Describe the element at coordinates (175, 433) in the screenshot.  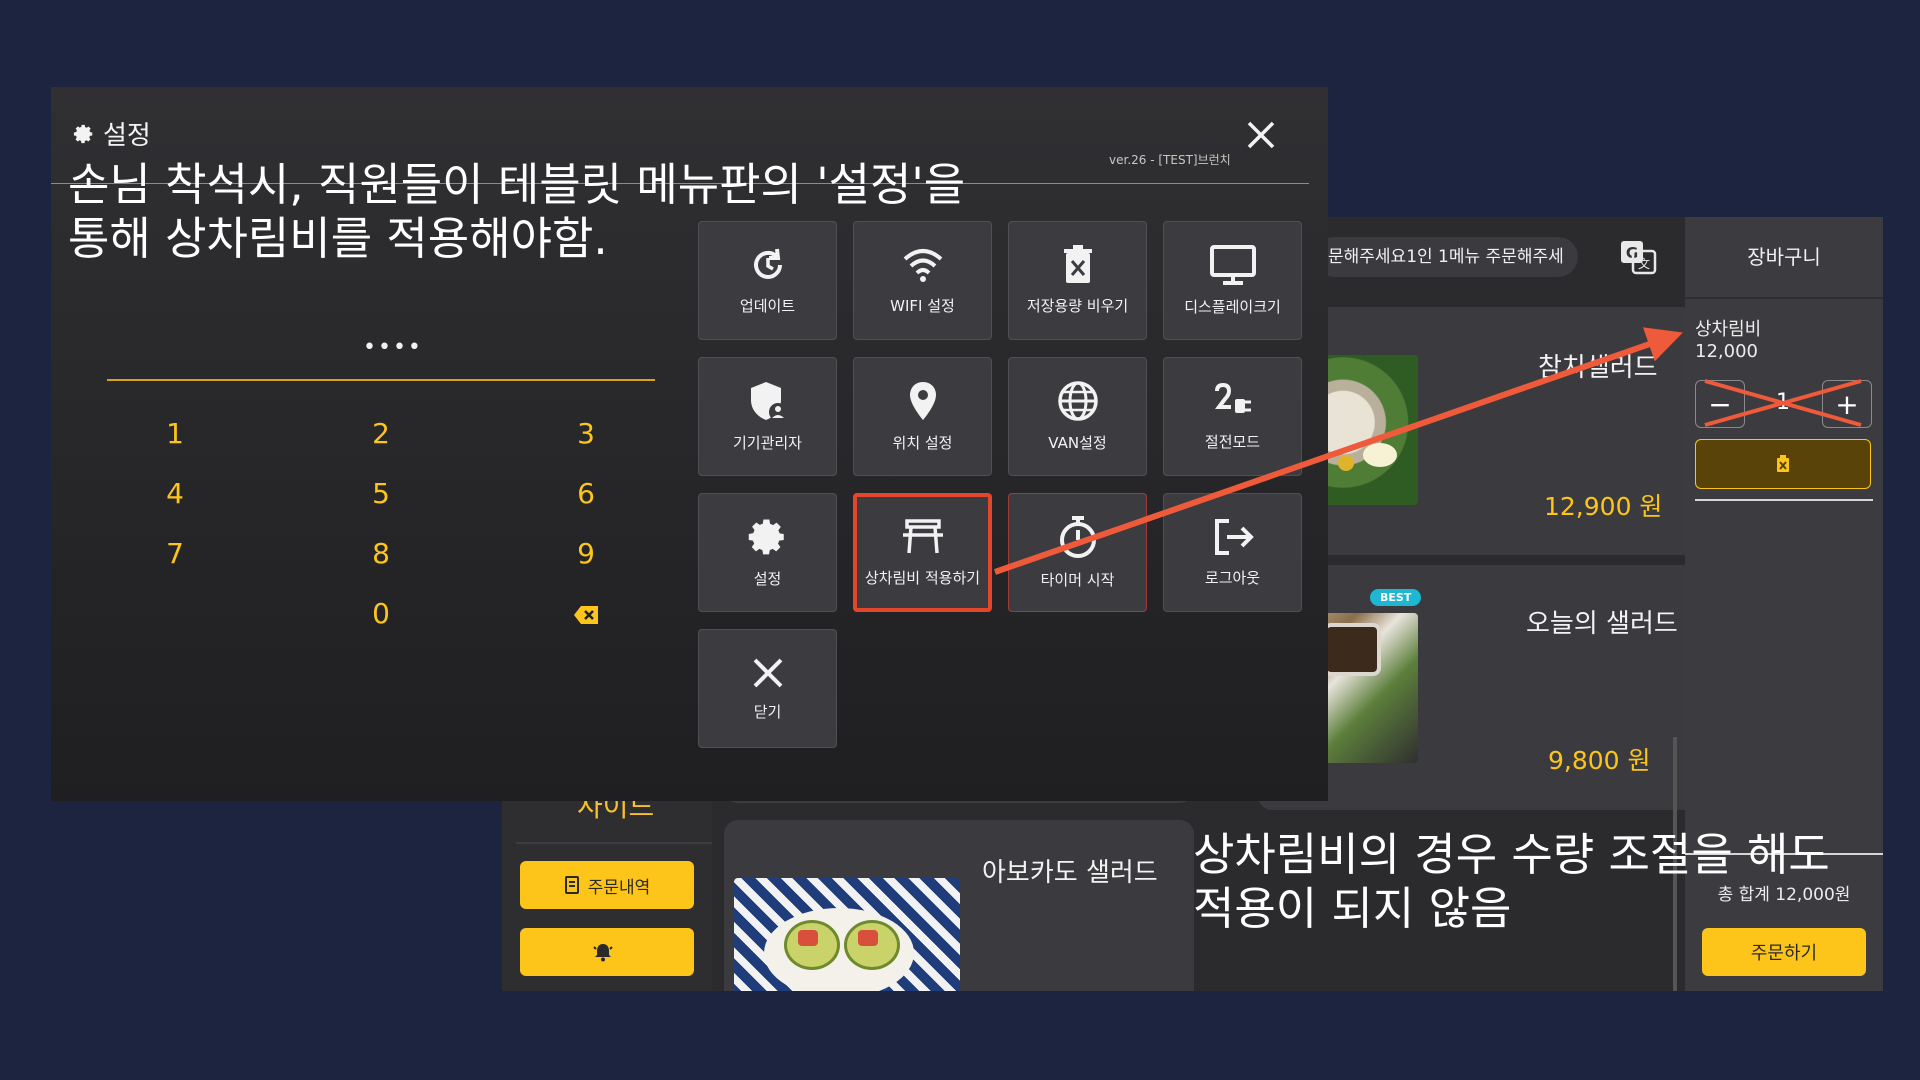
I see `keypad-1: 1` at that location.